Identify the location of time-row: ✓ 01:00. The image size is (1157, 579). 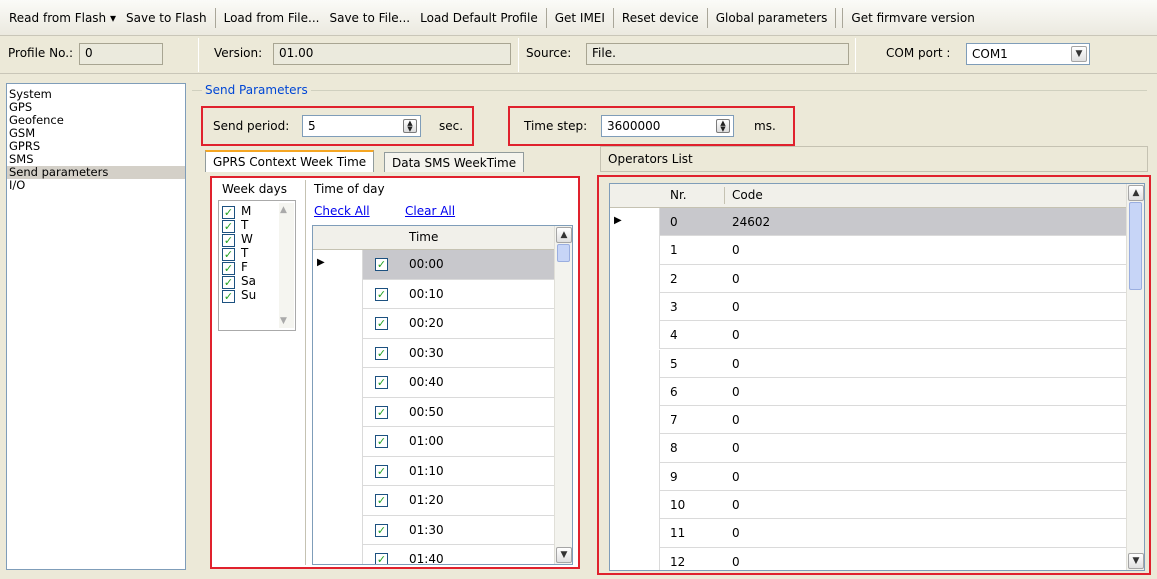
(433, 442).